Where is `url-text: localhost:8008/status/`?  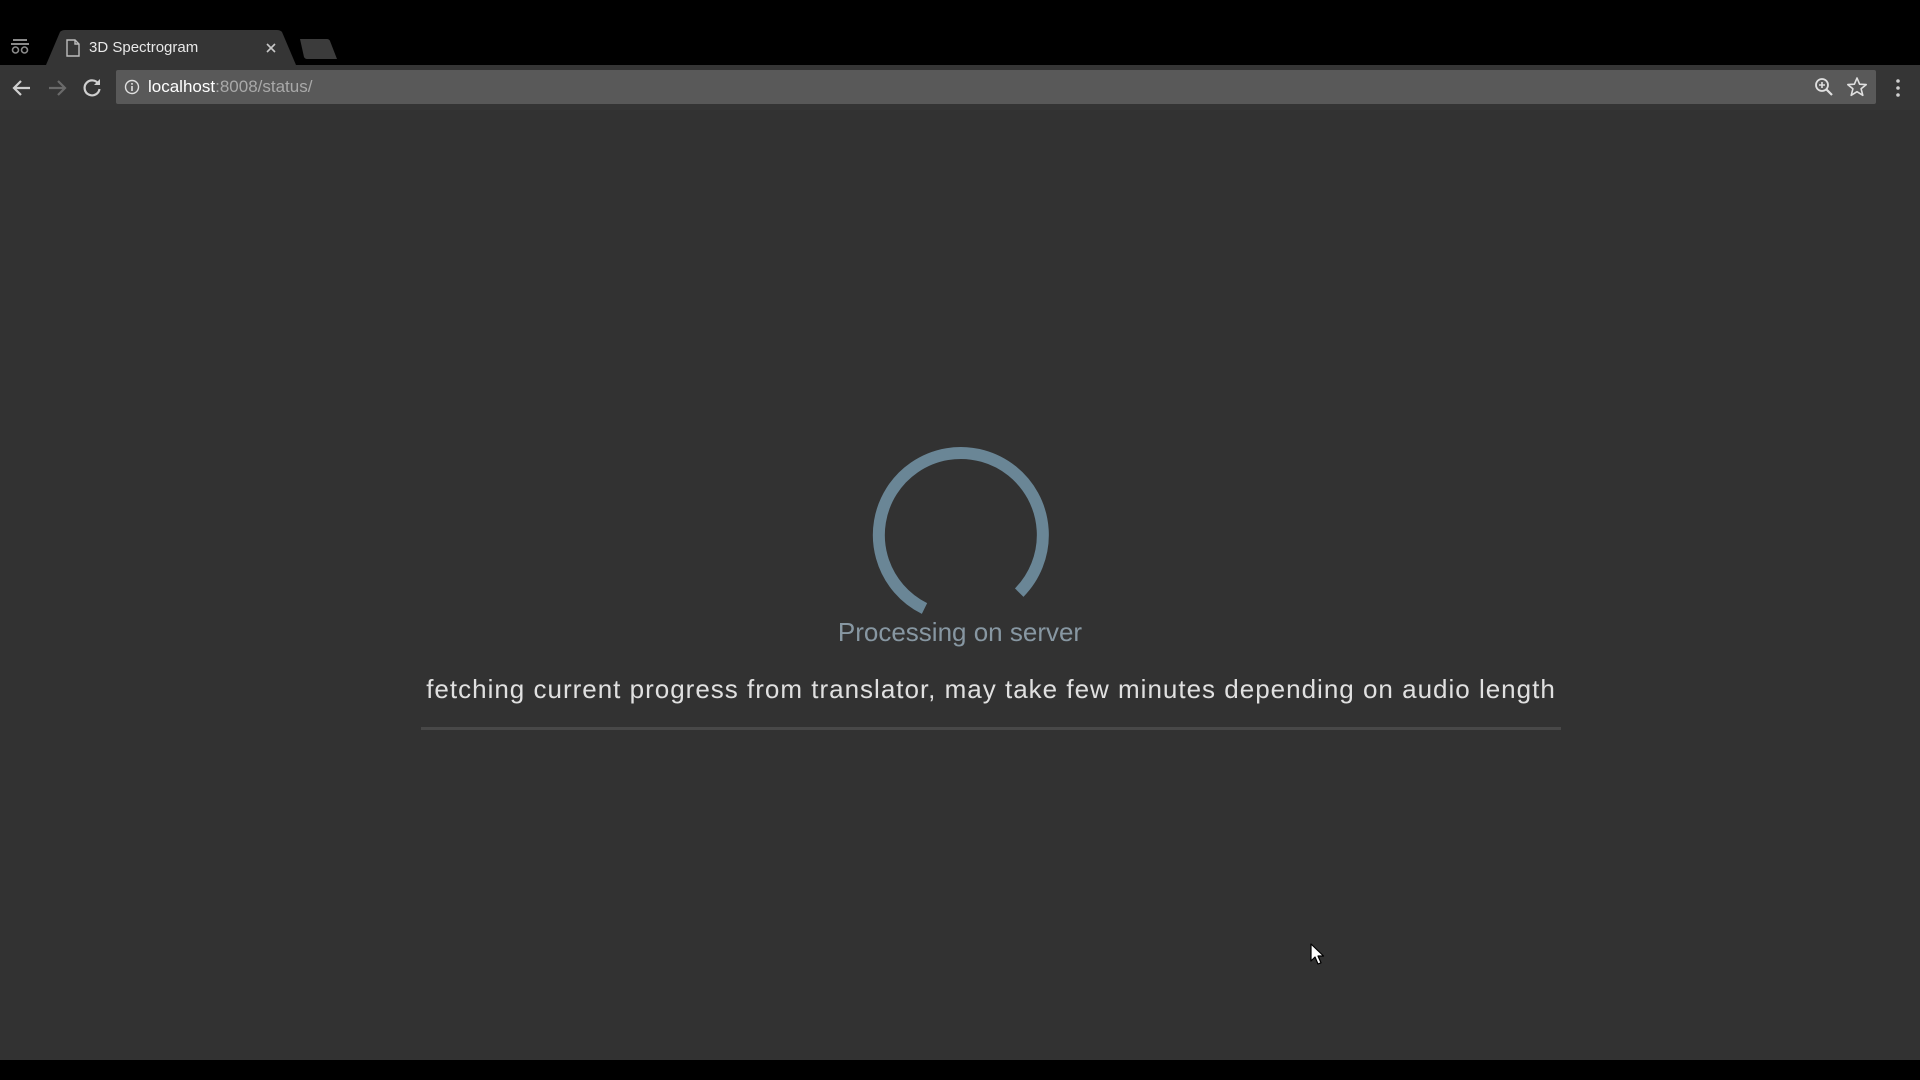 url-text: localhost:8008/status/ is located at coordinates (230, 87).